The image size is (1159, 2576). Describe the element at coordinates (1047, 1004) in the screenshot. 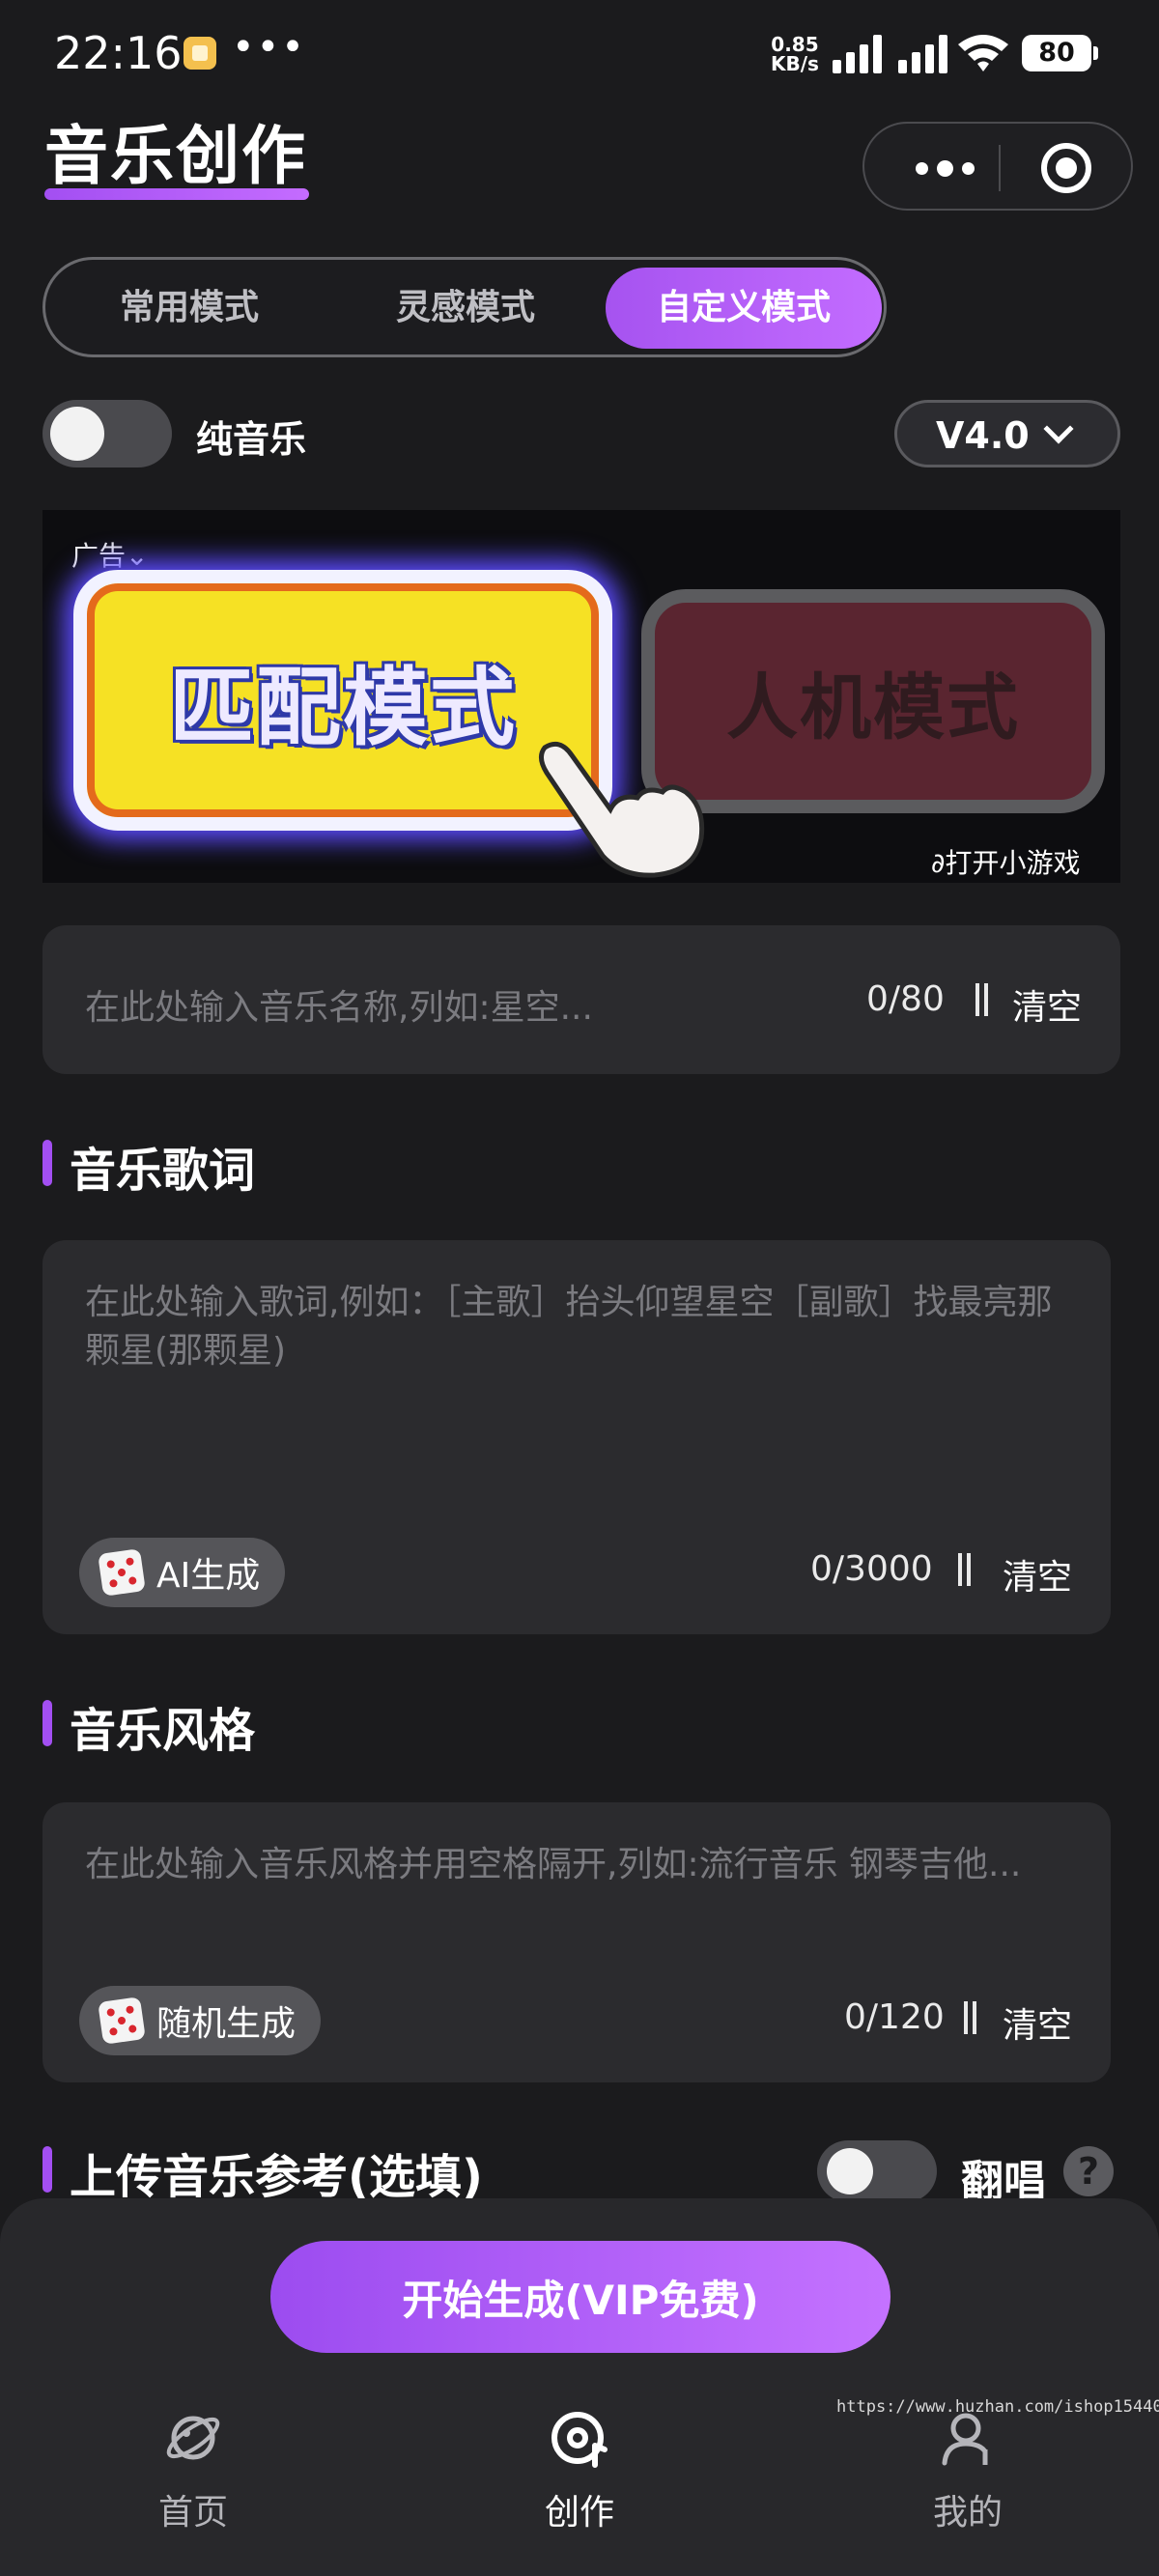

I see `song-name-clear-button: 清空` at that location.